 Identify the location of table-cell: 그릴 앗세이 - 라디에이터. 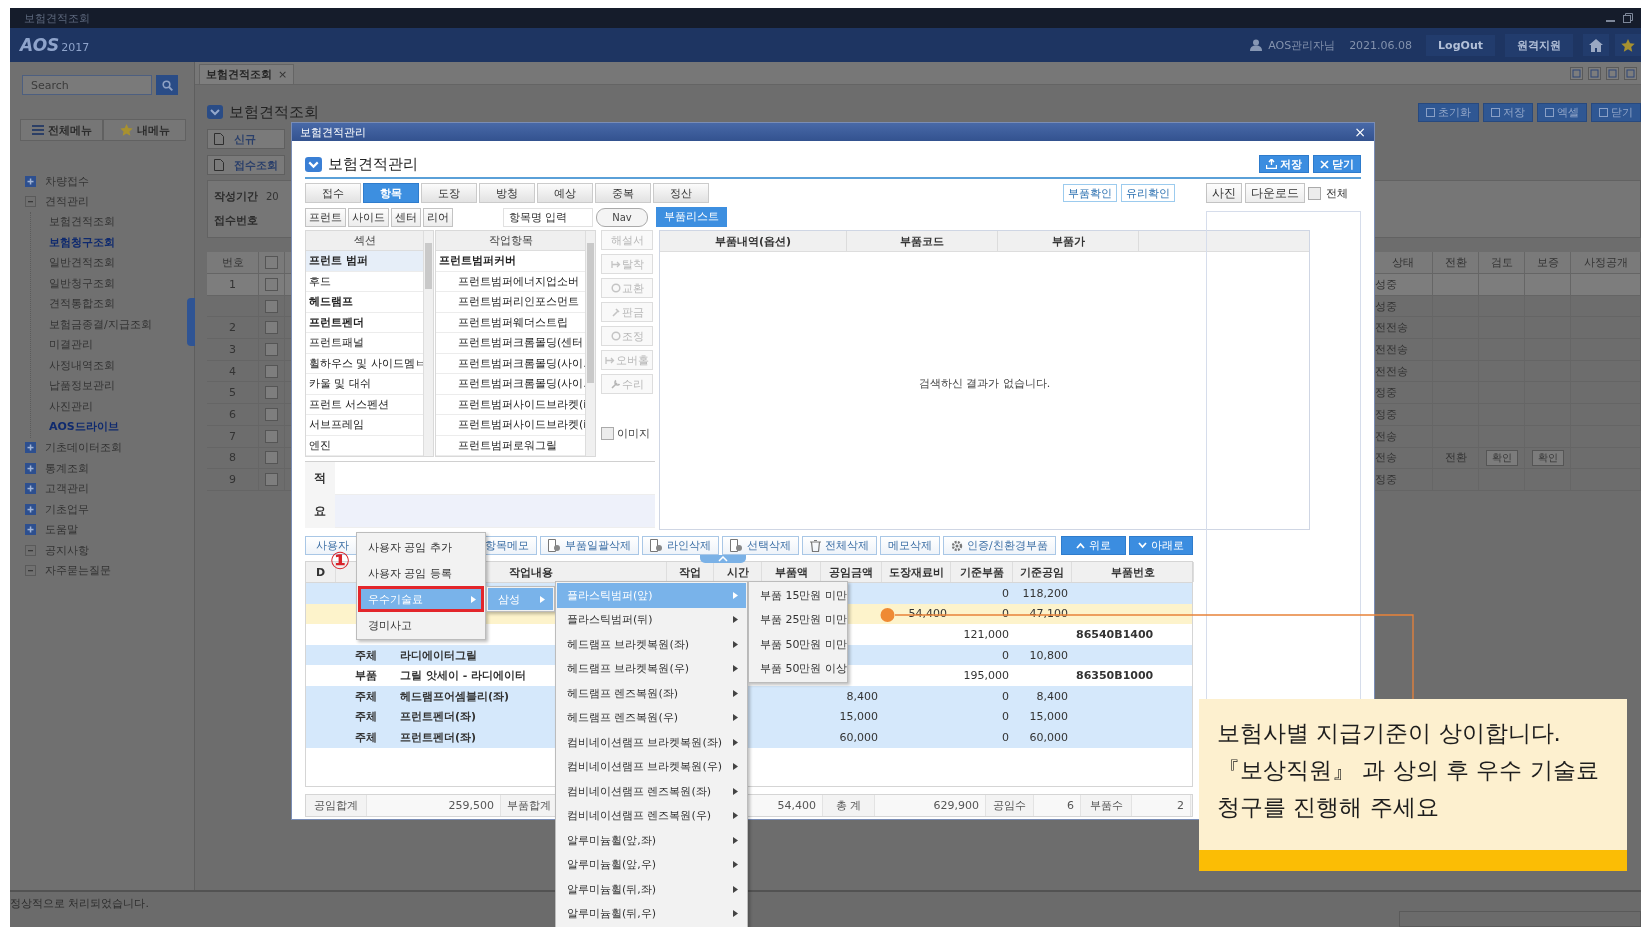
(463, 676).